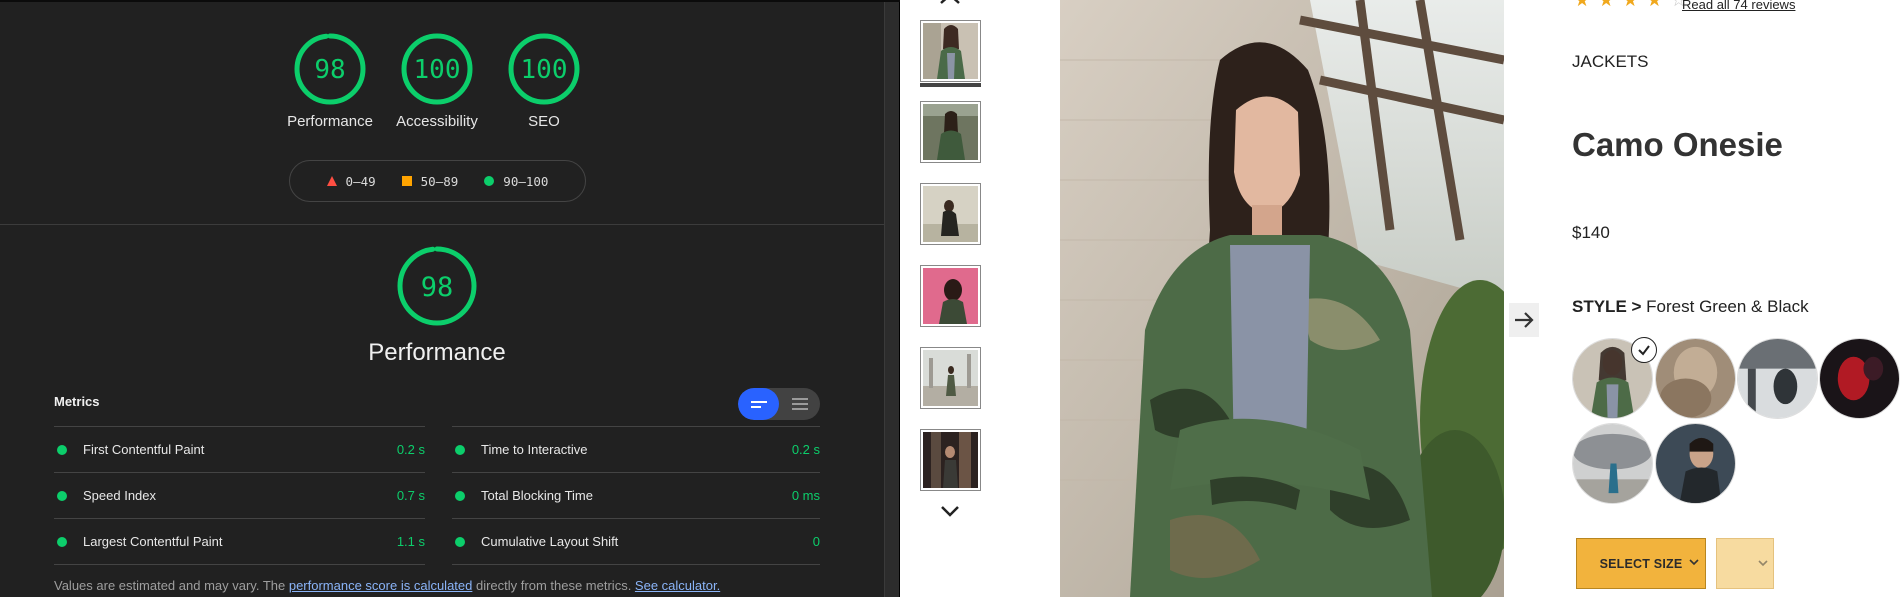 This screenshot has height=597, width=1903. I want to click on legend-pass: 90–100, so click(516, 181).